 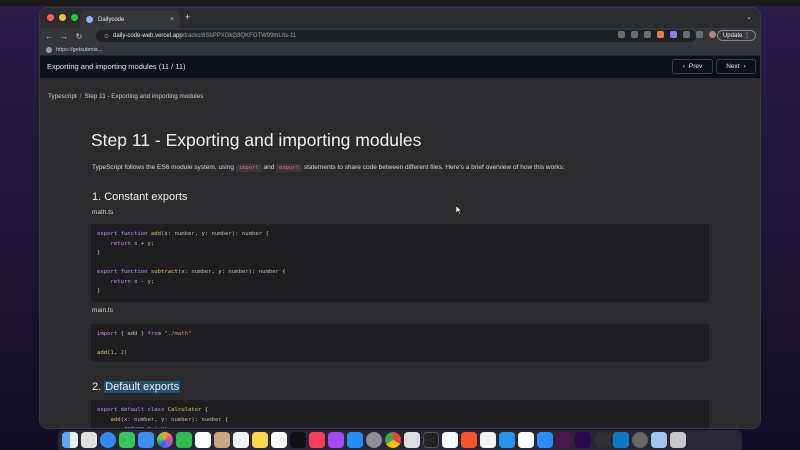 What do you see at coordinates (203, 440) in the screenshot?
I see `calendar-icon` at bounding box center [203, 440].